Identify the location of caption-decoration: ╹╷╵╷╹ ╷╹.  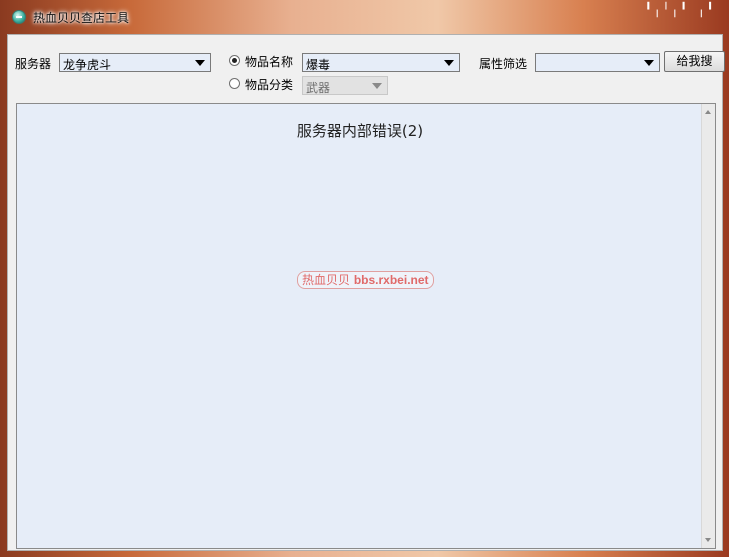
(679, 10).